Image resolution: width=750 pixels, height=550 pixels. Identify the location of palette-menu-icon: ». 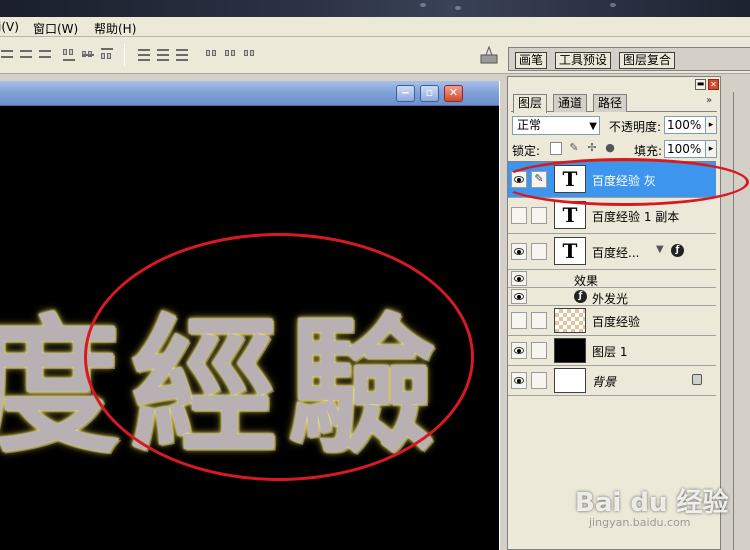
(709, 100).